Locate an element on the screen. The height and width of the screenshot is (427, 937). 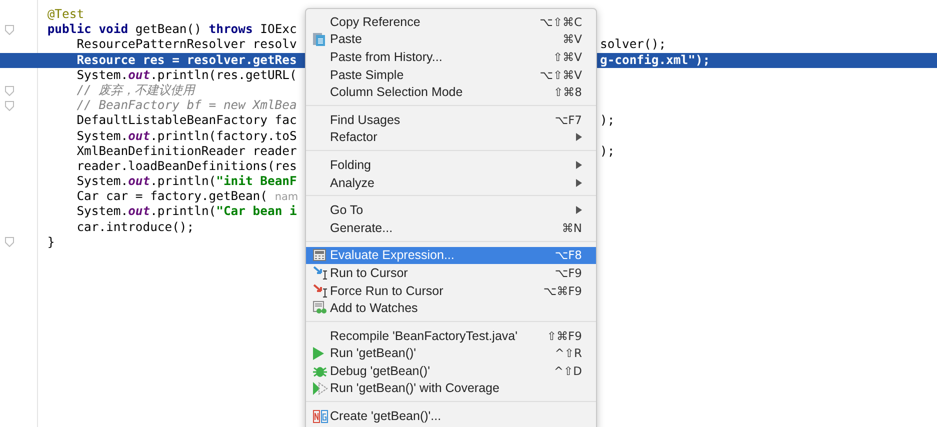
code-line: // BeanFactory bf = new XmlBea is located at coordinates (186, 105).